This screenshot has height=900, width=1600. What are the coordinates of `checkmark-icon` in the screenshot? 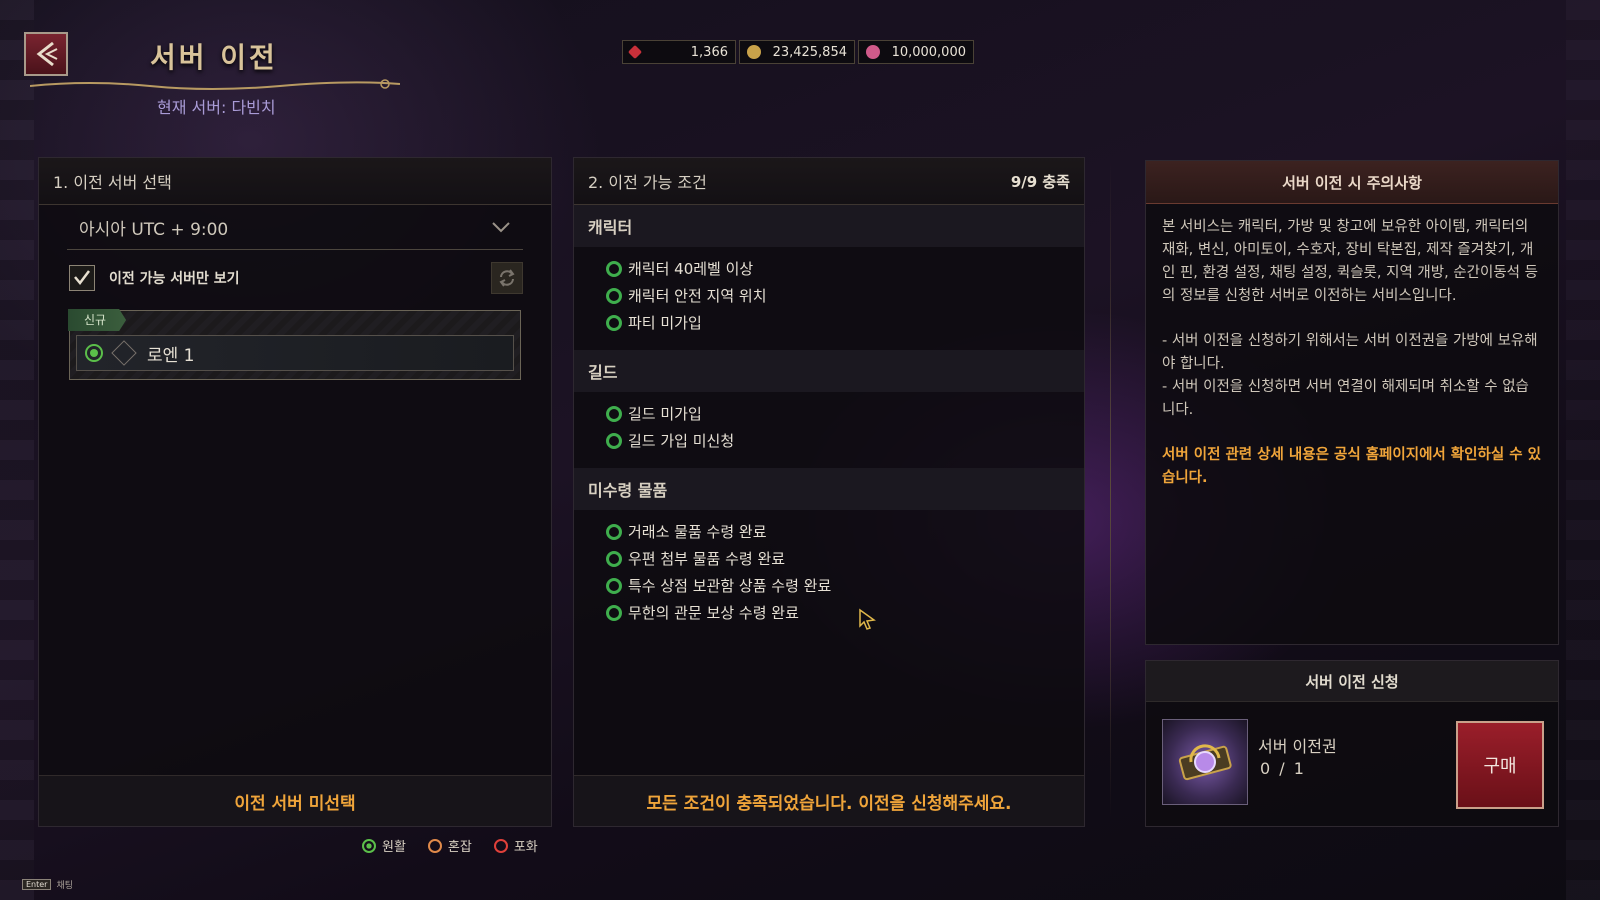 It's located at (82, 278).